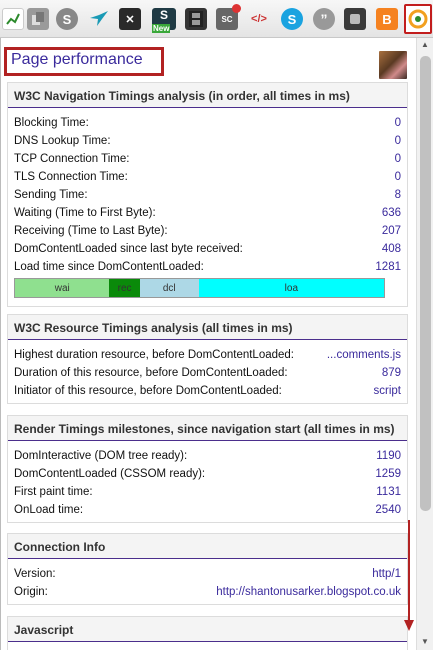 Image resolution: width=433 pixels, height=650 pixels. I want to click on page-performance-icon, so click(418, 19).